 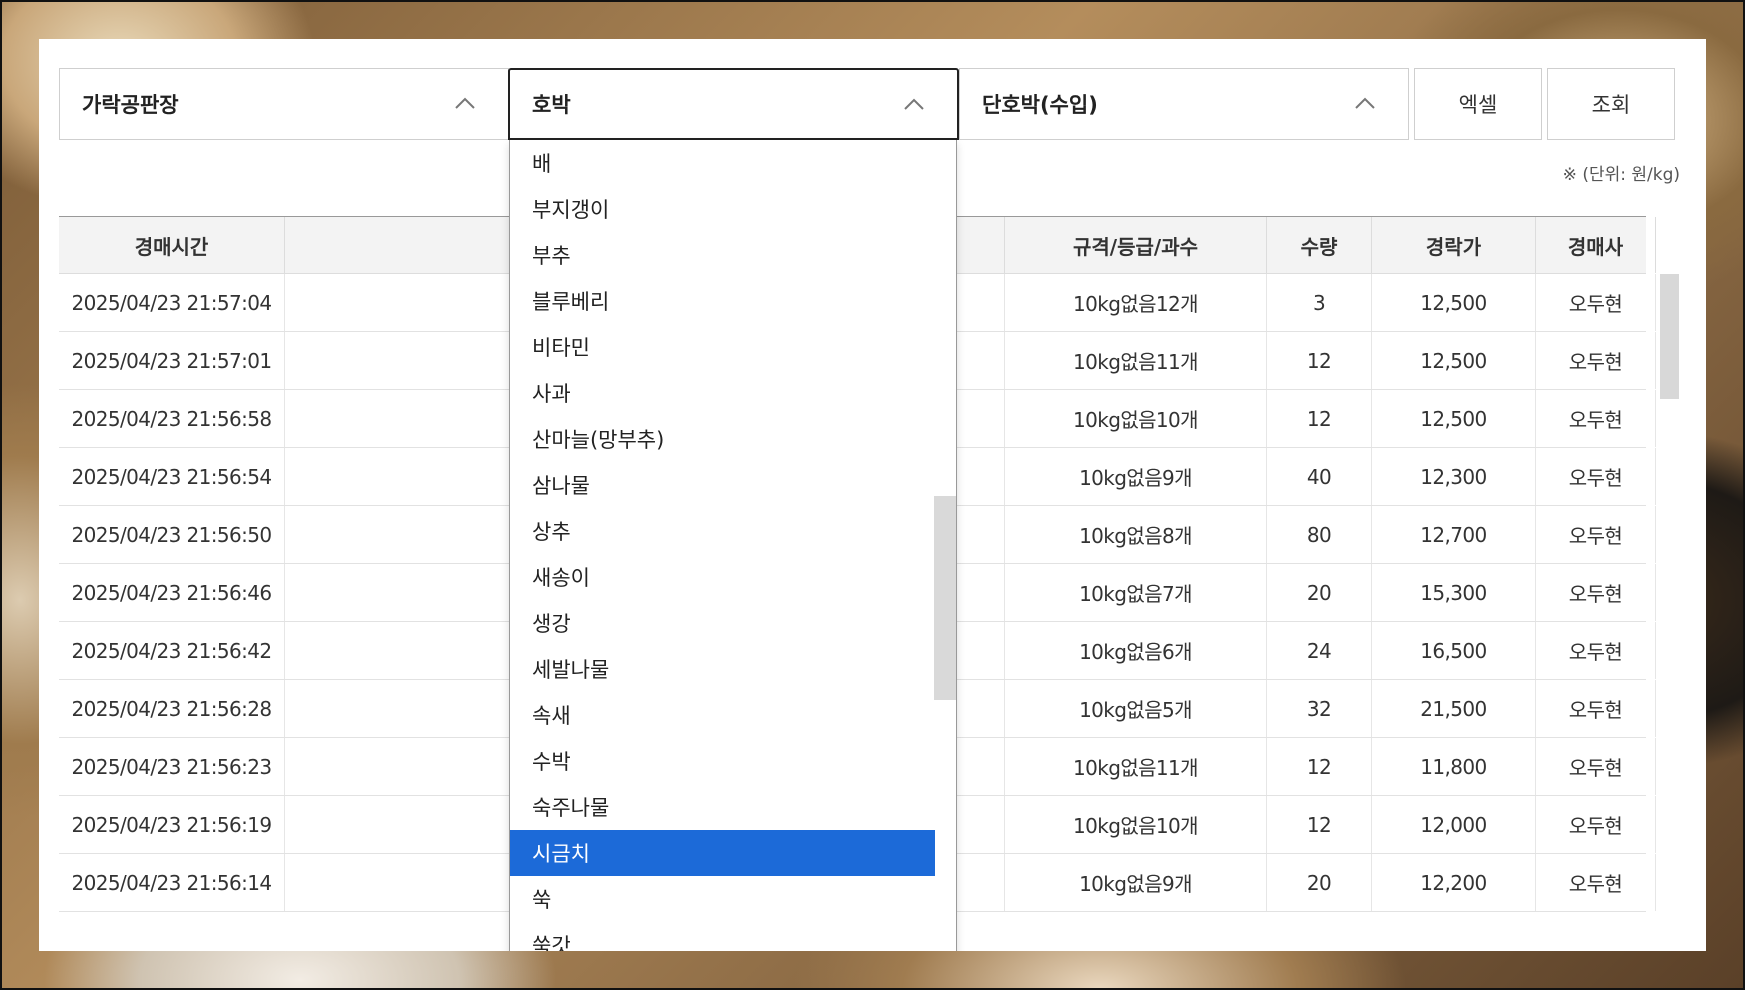 What do you see at coordinates (1184, 104) in the screenshot?
I see `variety-select: 단호박(수입)` at bounding box center [1184, 104].